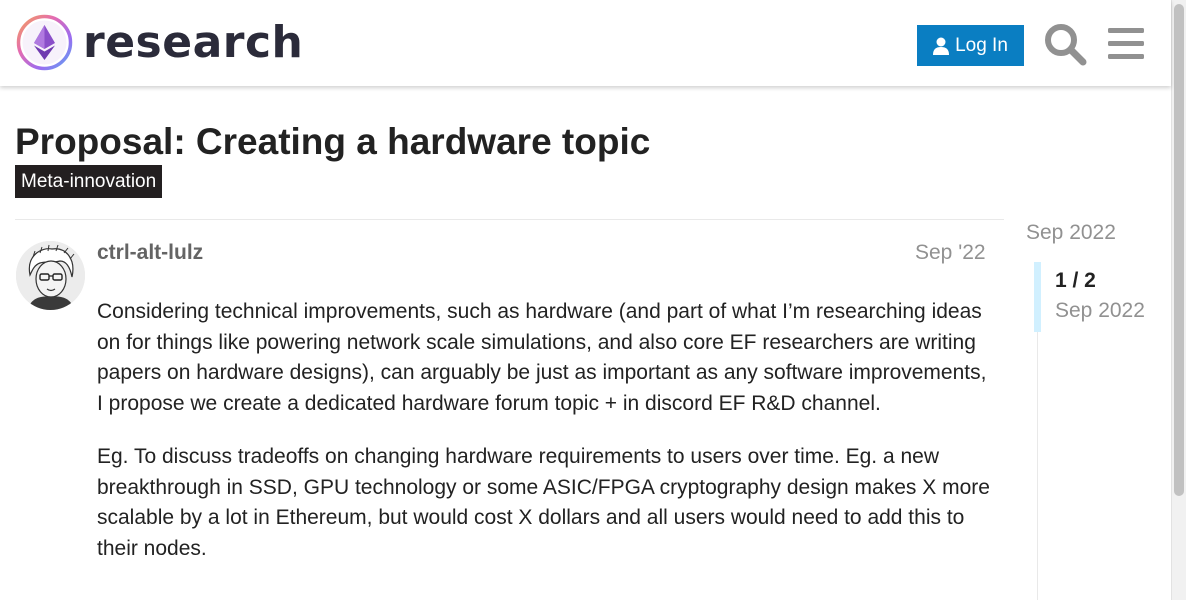  What do you see at coordinates (150, 253) in the screenshot?
I see `post-username: ctrl-alt-lulz` at bounding box center [150, 253].